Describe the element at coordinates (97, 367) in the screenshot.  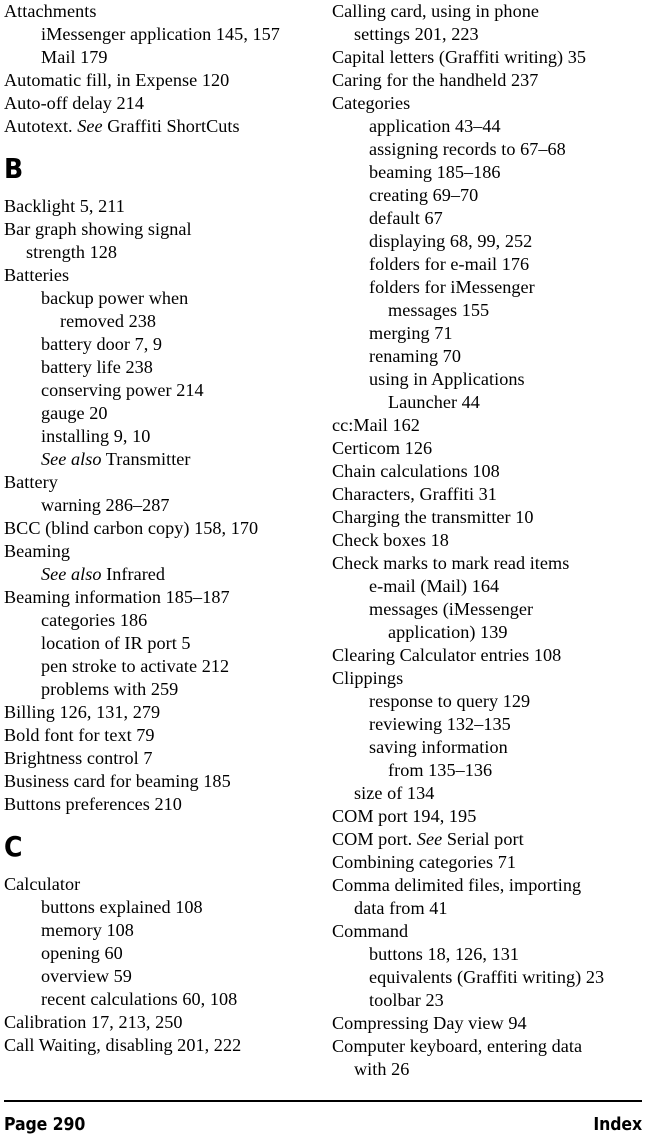
I see `index-entry: battery life 238` at that location.